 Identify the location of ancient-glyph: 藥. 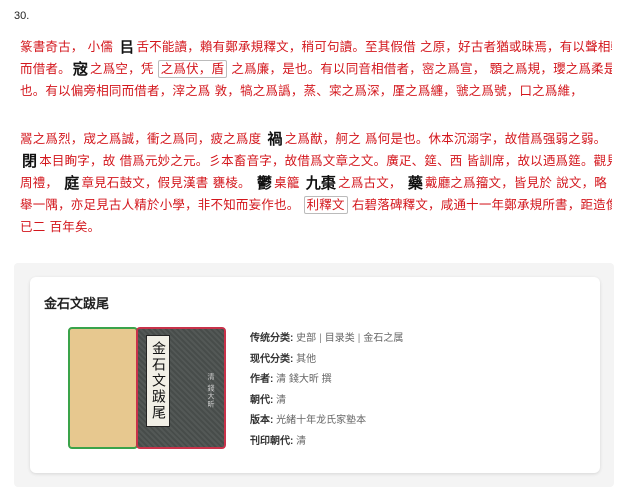
(415, 183).